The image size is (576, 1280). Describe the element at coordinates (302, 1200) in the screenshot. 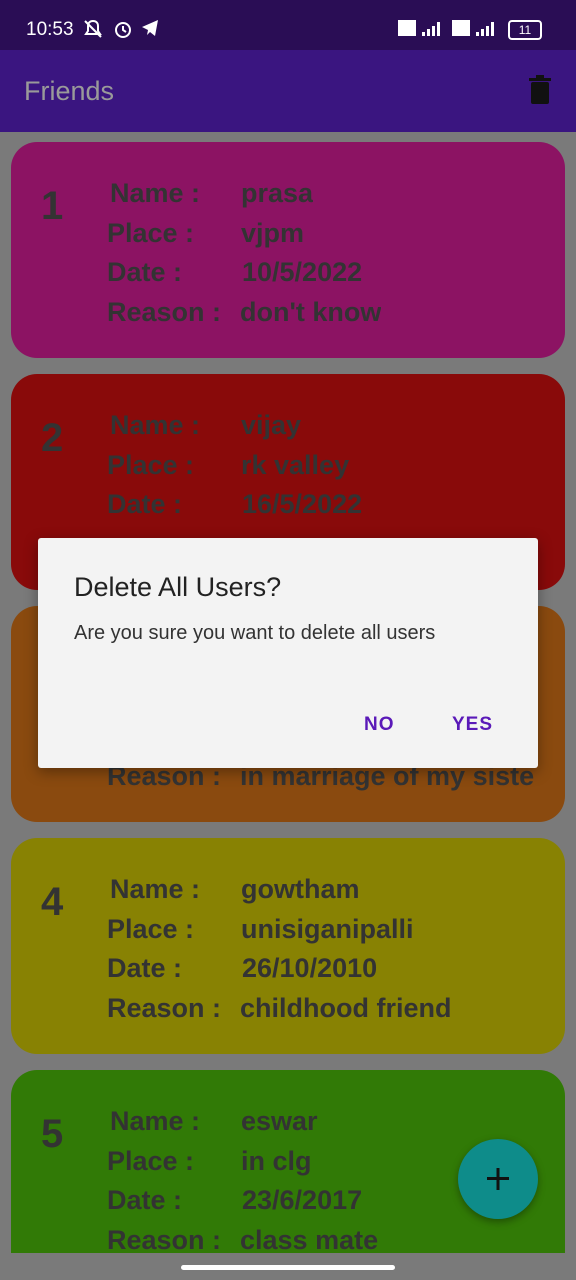

I see `date-value: 23/6/2017` at that location.